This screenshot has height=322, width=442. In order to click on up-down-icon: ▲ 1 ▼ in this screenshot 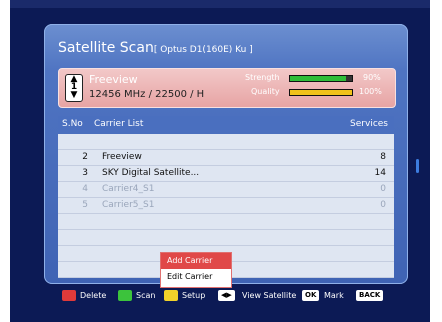, I will do `click(74, 88)`.